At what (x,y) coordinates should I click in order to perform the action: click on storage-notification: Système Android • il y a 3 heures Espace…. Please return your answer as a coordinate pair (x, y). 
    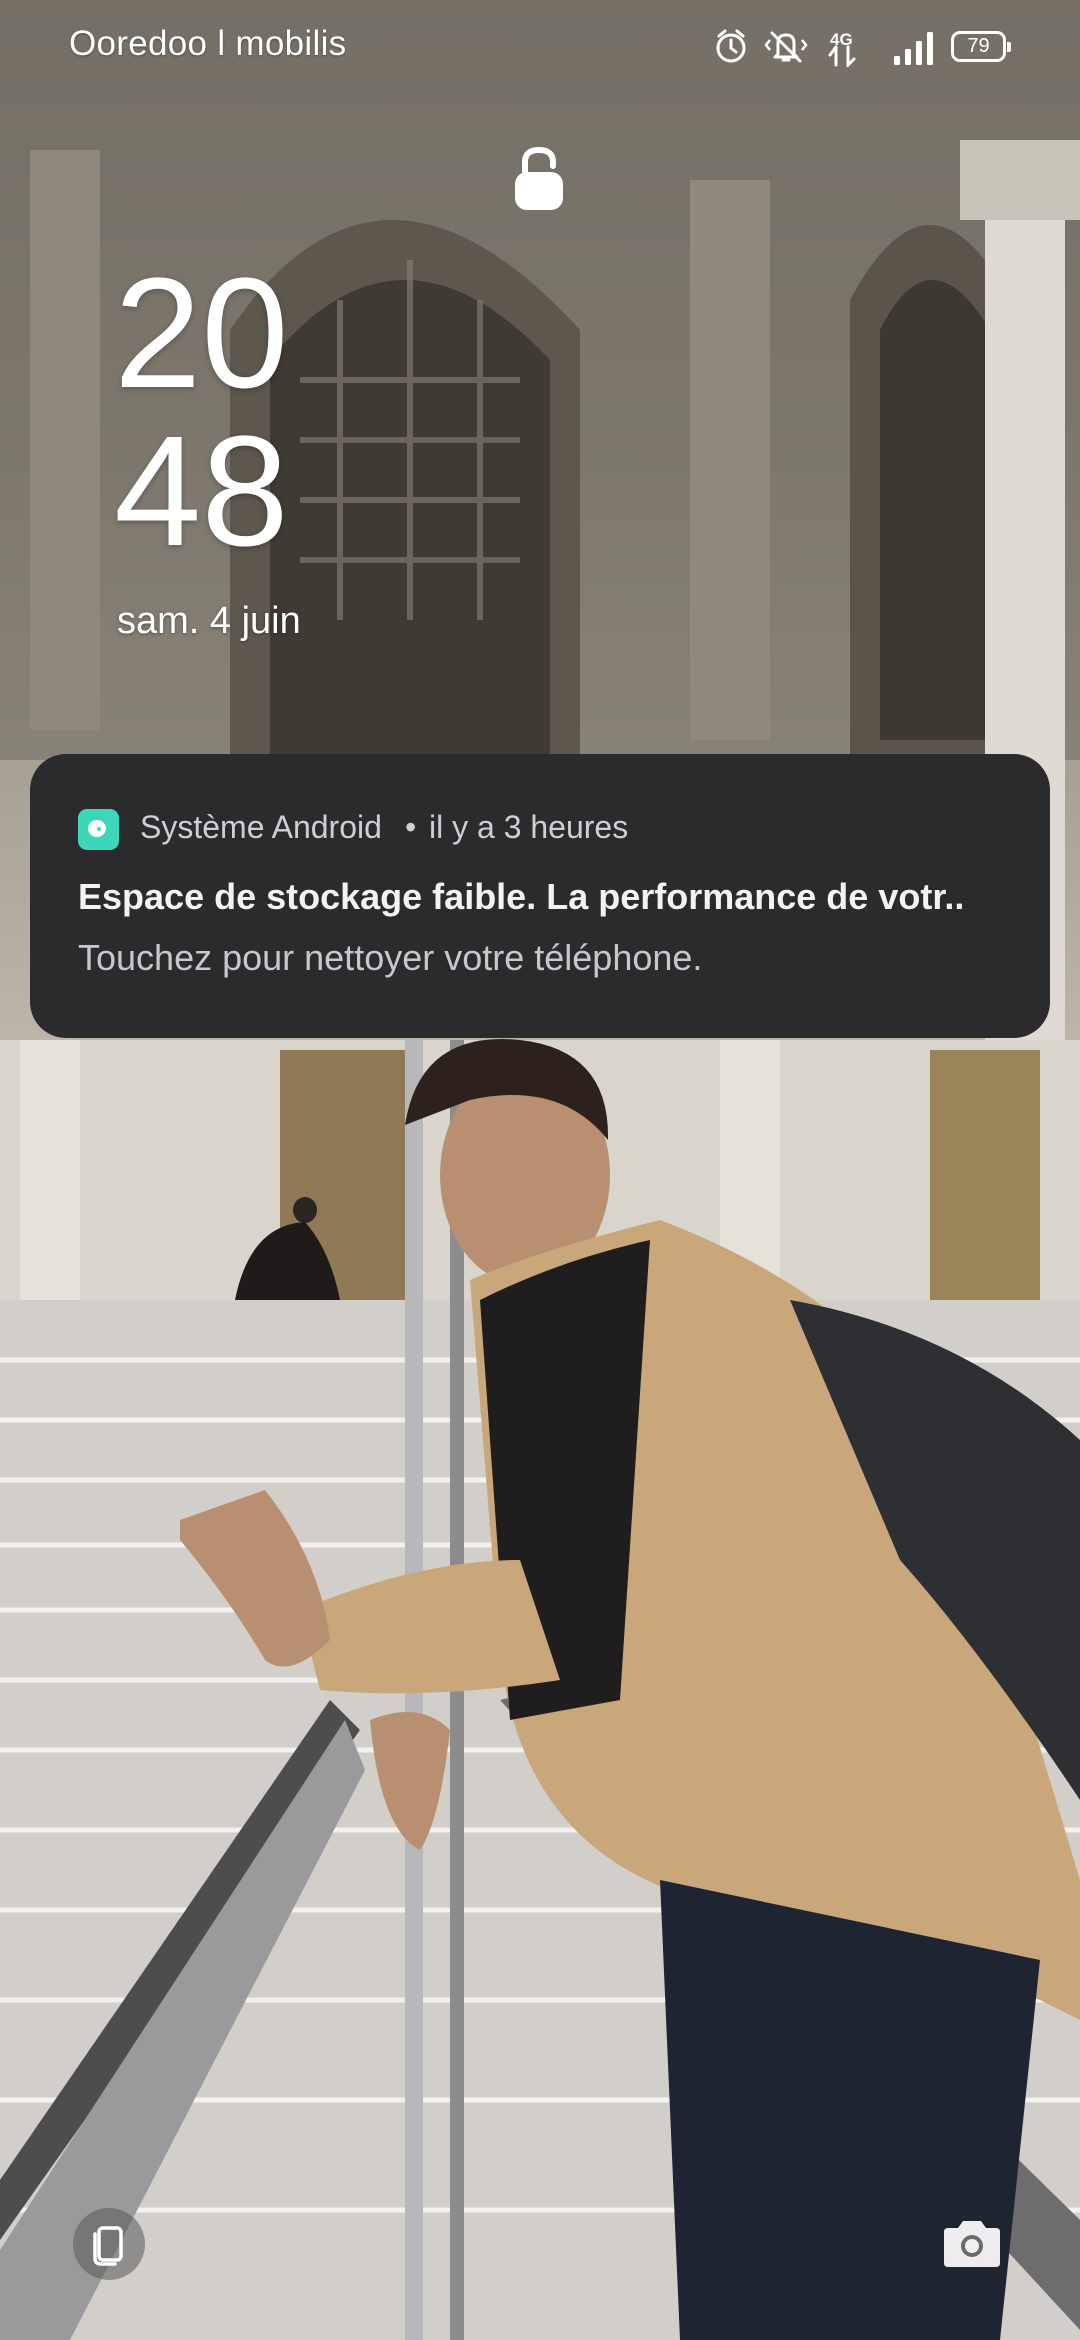
    Looking at the image, I should click on (540, 896).